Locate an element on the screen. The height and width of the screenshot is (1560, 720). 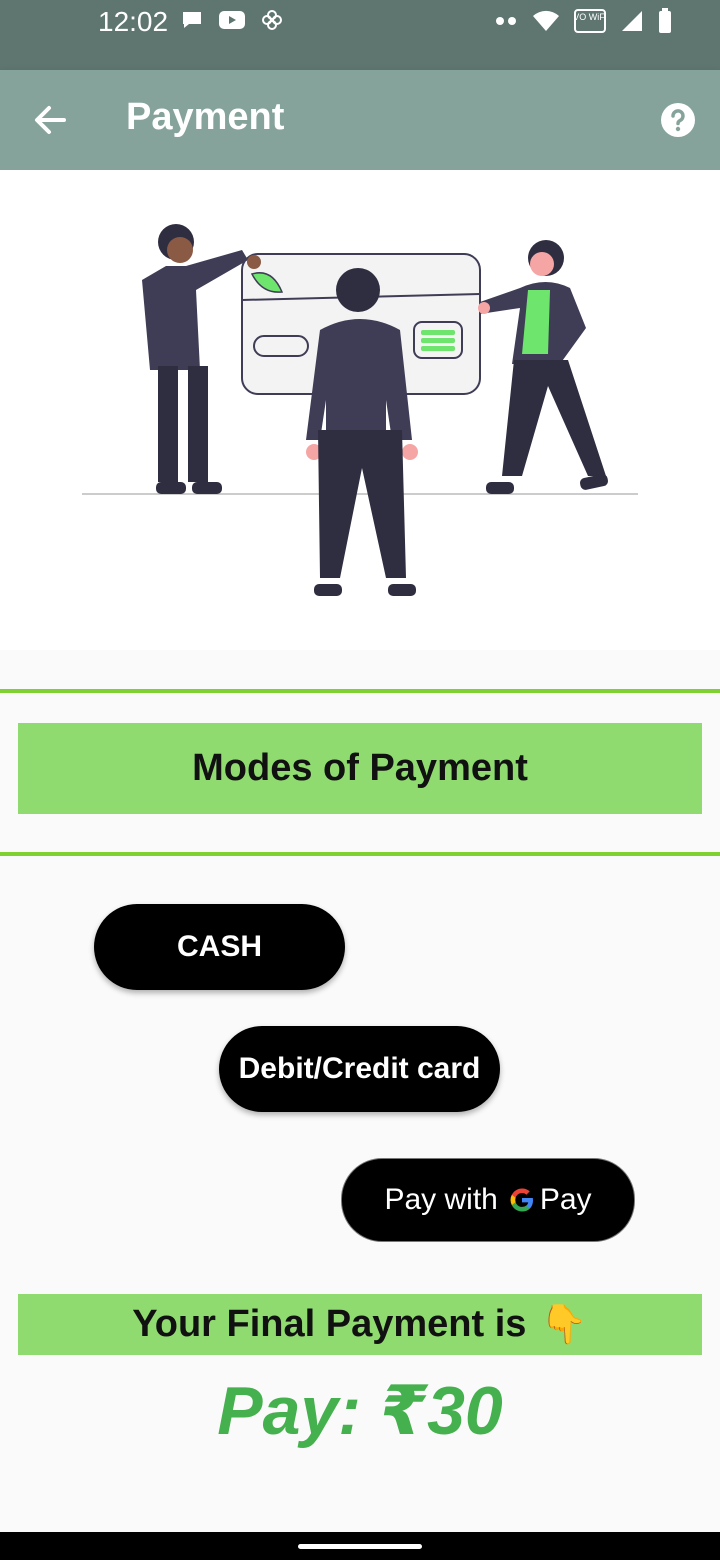
vowifi-icon: VO WiFi is located at coordinates (590, 21).